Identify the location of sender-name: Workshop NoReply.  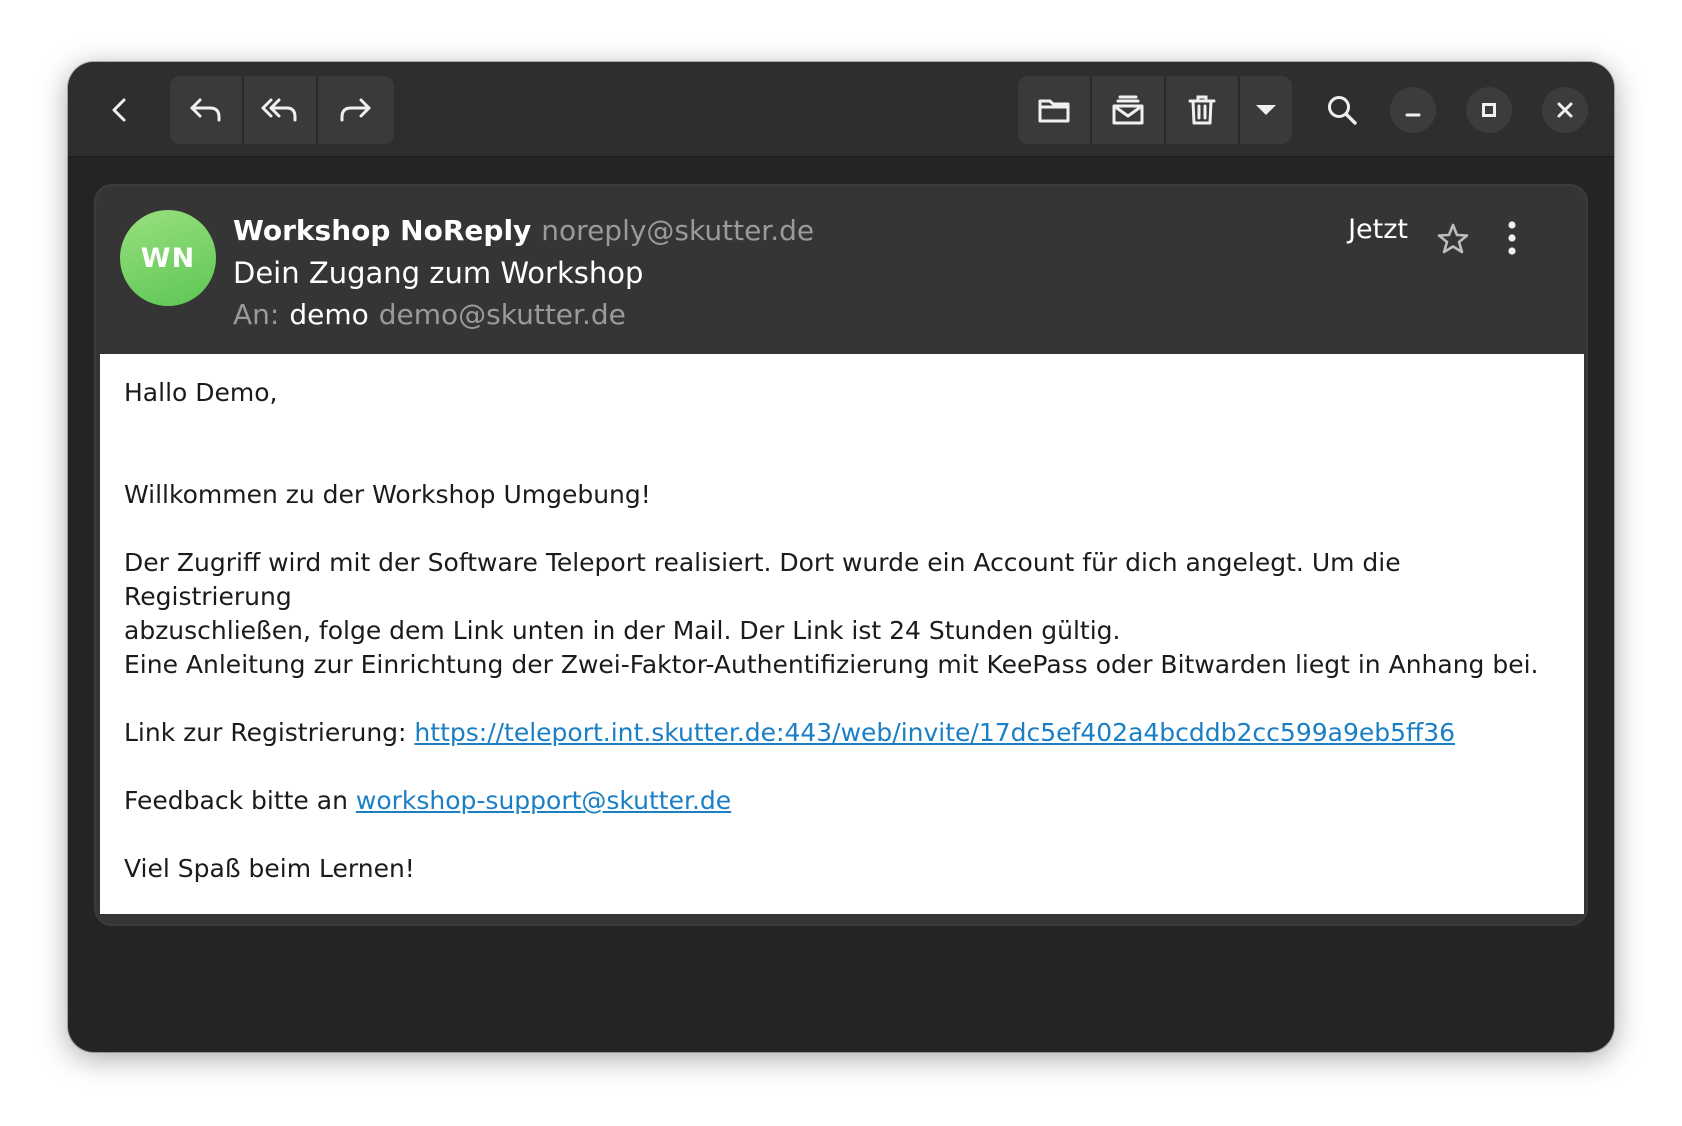
(382, 230).